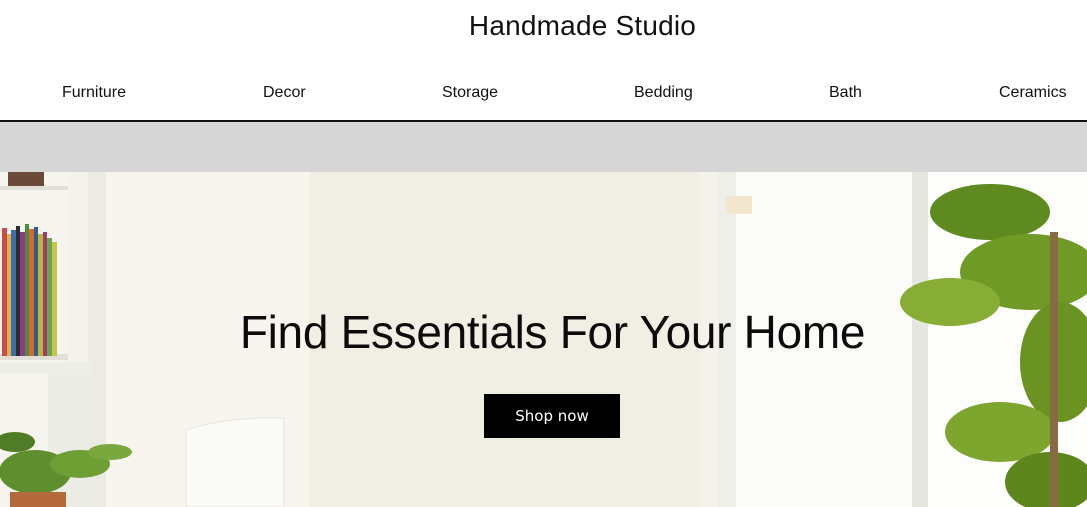  What do you see at coordinates (470, 93) in the screenshot?
I see `nav-item-storage: Storage` at bounding box center [470, 93].